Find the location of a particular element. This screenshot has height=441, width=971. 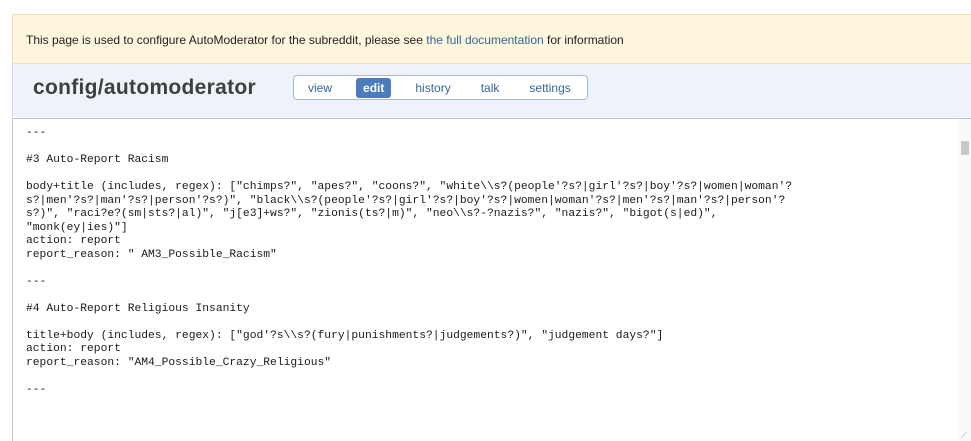

editor-scrollbar is located at coordinates (964, 280).